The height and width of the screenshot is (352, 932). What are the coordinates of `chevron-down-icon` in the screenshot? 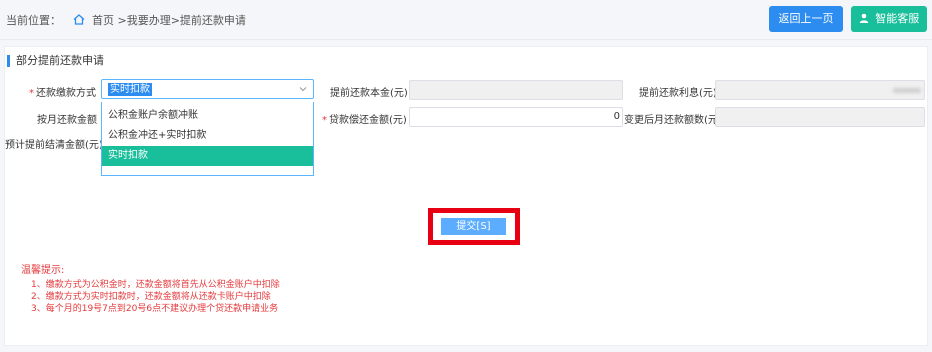 It's located at (303, 89).